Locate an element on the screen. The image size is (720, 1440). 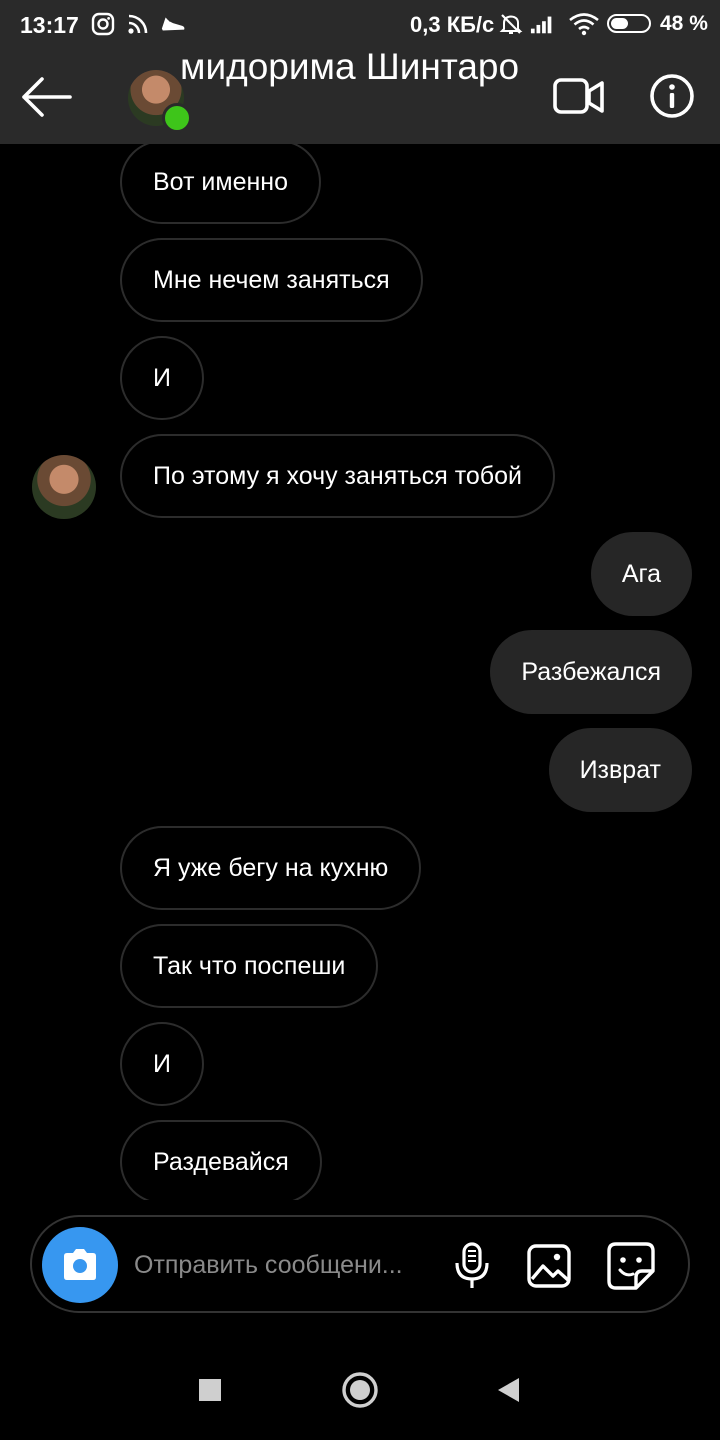
status-time: 13:17 is located at coordinates (49, 25).